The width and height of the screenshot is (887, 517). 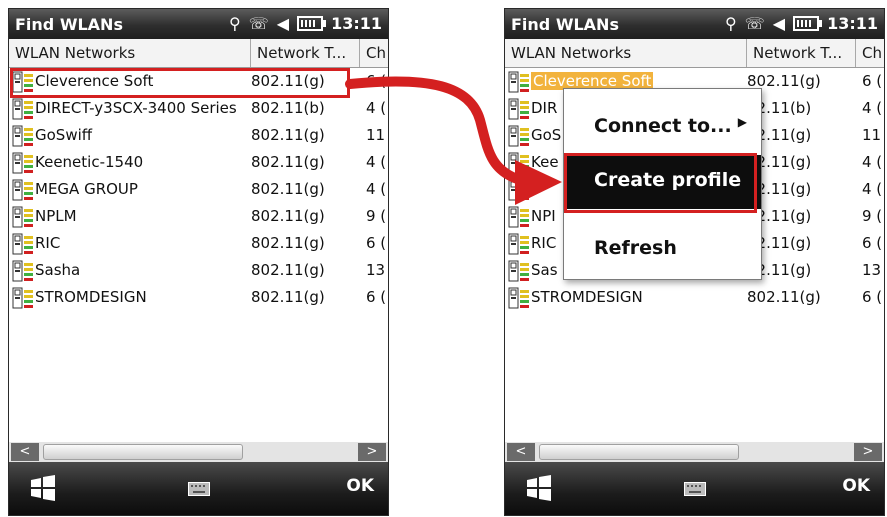 What do you see at coordinates (660, 183) in the screenshot?
I see `annotation-highlight-menu` at bounding box center [660, 183].